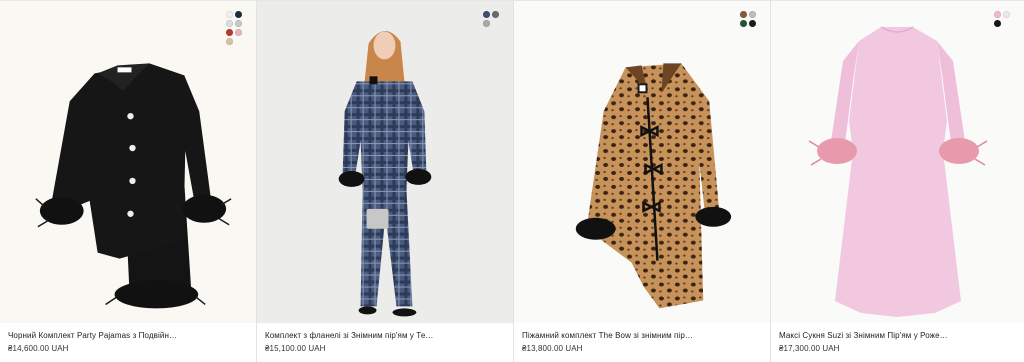 This screenshot has width=1024, height=362. What do you see at coordinates (552, 348) in the screenshot?
I see `product-price: ₴13,800.00 UAH` at bounding box center [552, 348].